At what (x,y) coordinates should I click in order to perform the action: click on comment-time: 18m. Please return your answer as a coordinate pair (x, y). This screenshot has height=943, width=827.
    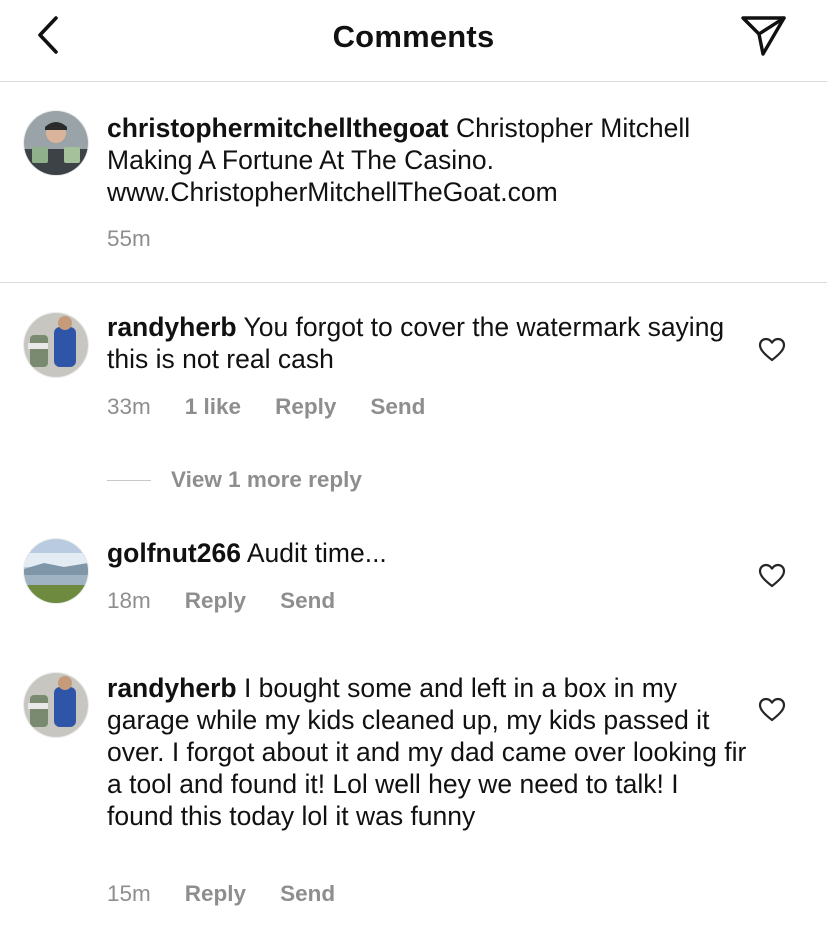
    Looking at the image, I should click on (129, 600).